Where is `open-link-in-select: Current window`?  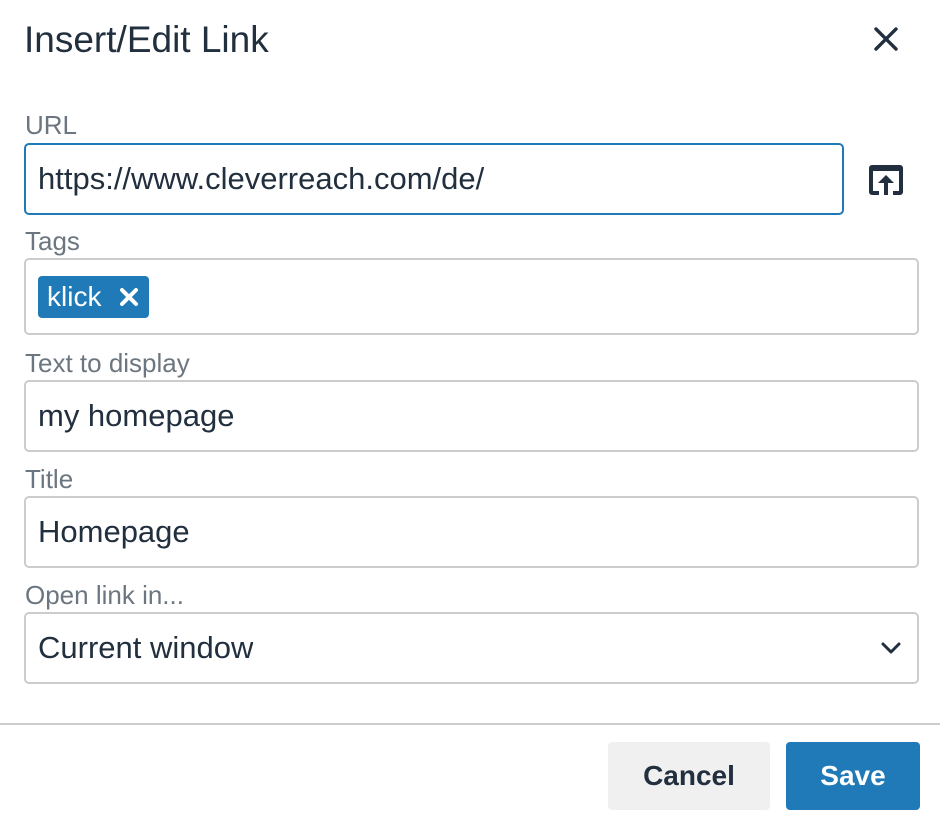
open-link-in-select: Current window is located at coordinates (471, 648).